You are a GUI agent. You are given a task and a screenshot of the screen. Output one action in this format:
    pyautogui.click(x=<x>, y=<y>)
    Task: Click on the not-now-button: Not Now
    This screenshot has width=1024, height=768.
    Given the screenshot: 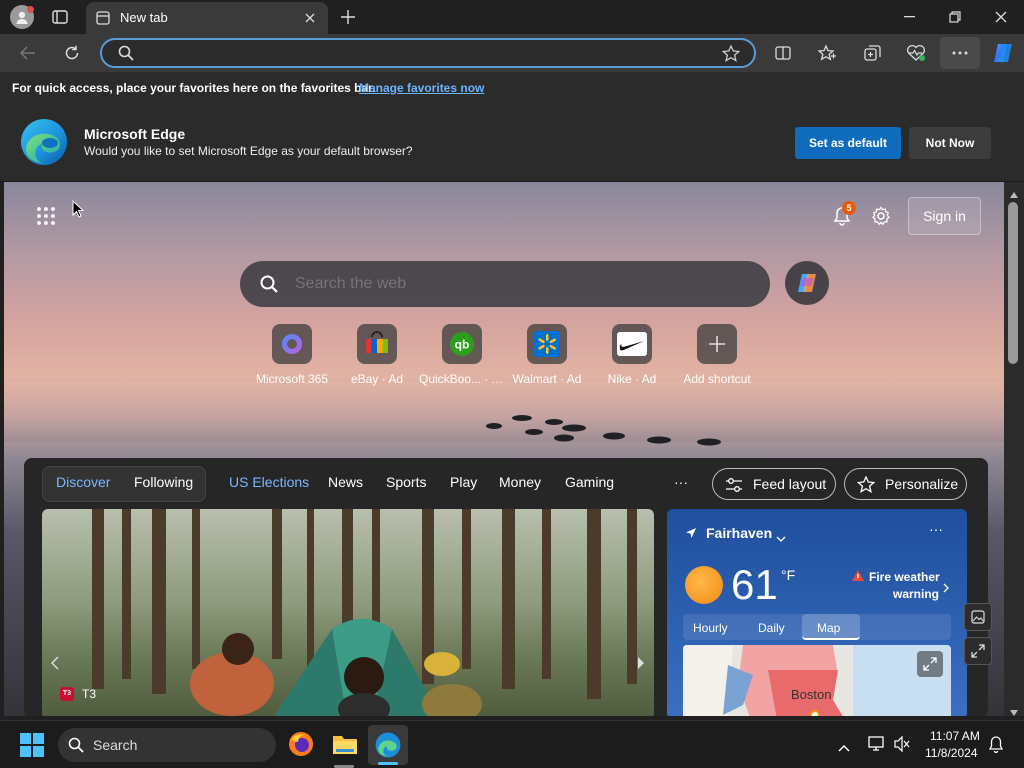 What is the action you would take?
    pyautogui.click(x=950, y=143)
    